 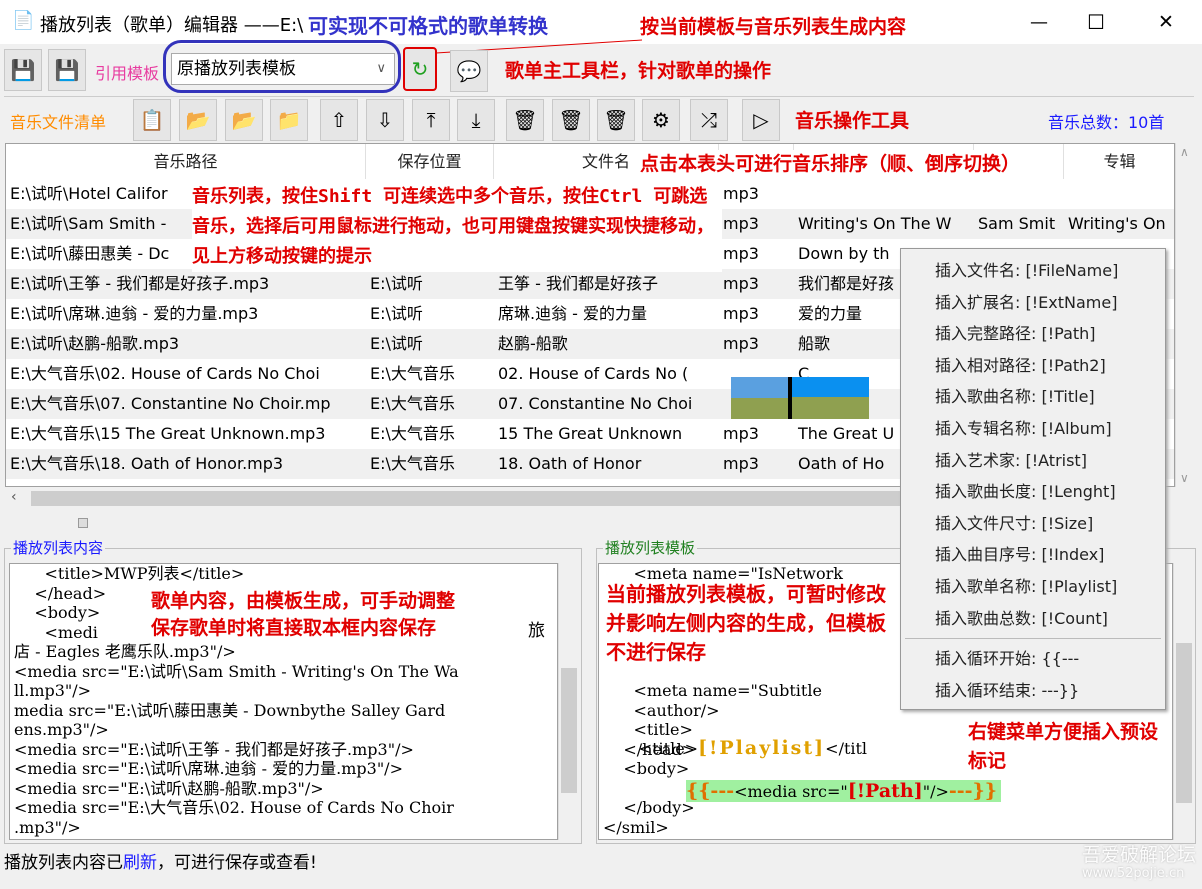 What do you see at coordinates (339, 120) in the screenshot?
I see `move-up-icon: ⇧` at bounding box center [339, 120].